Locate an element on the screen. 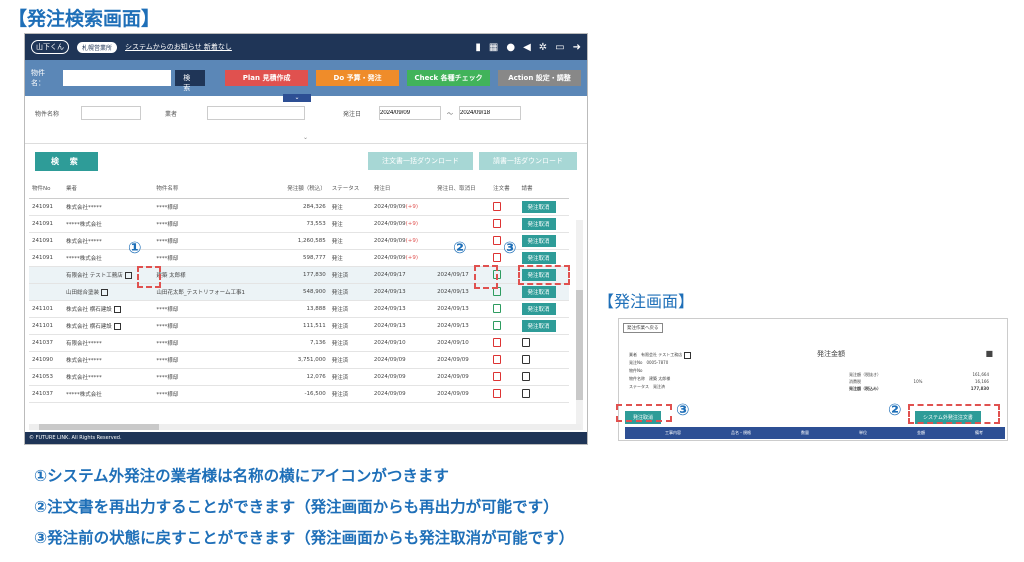  calendar-icon: ▦ is located at coordinates (493, 47).